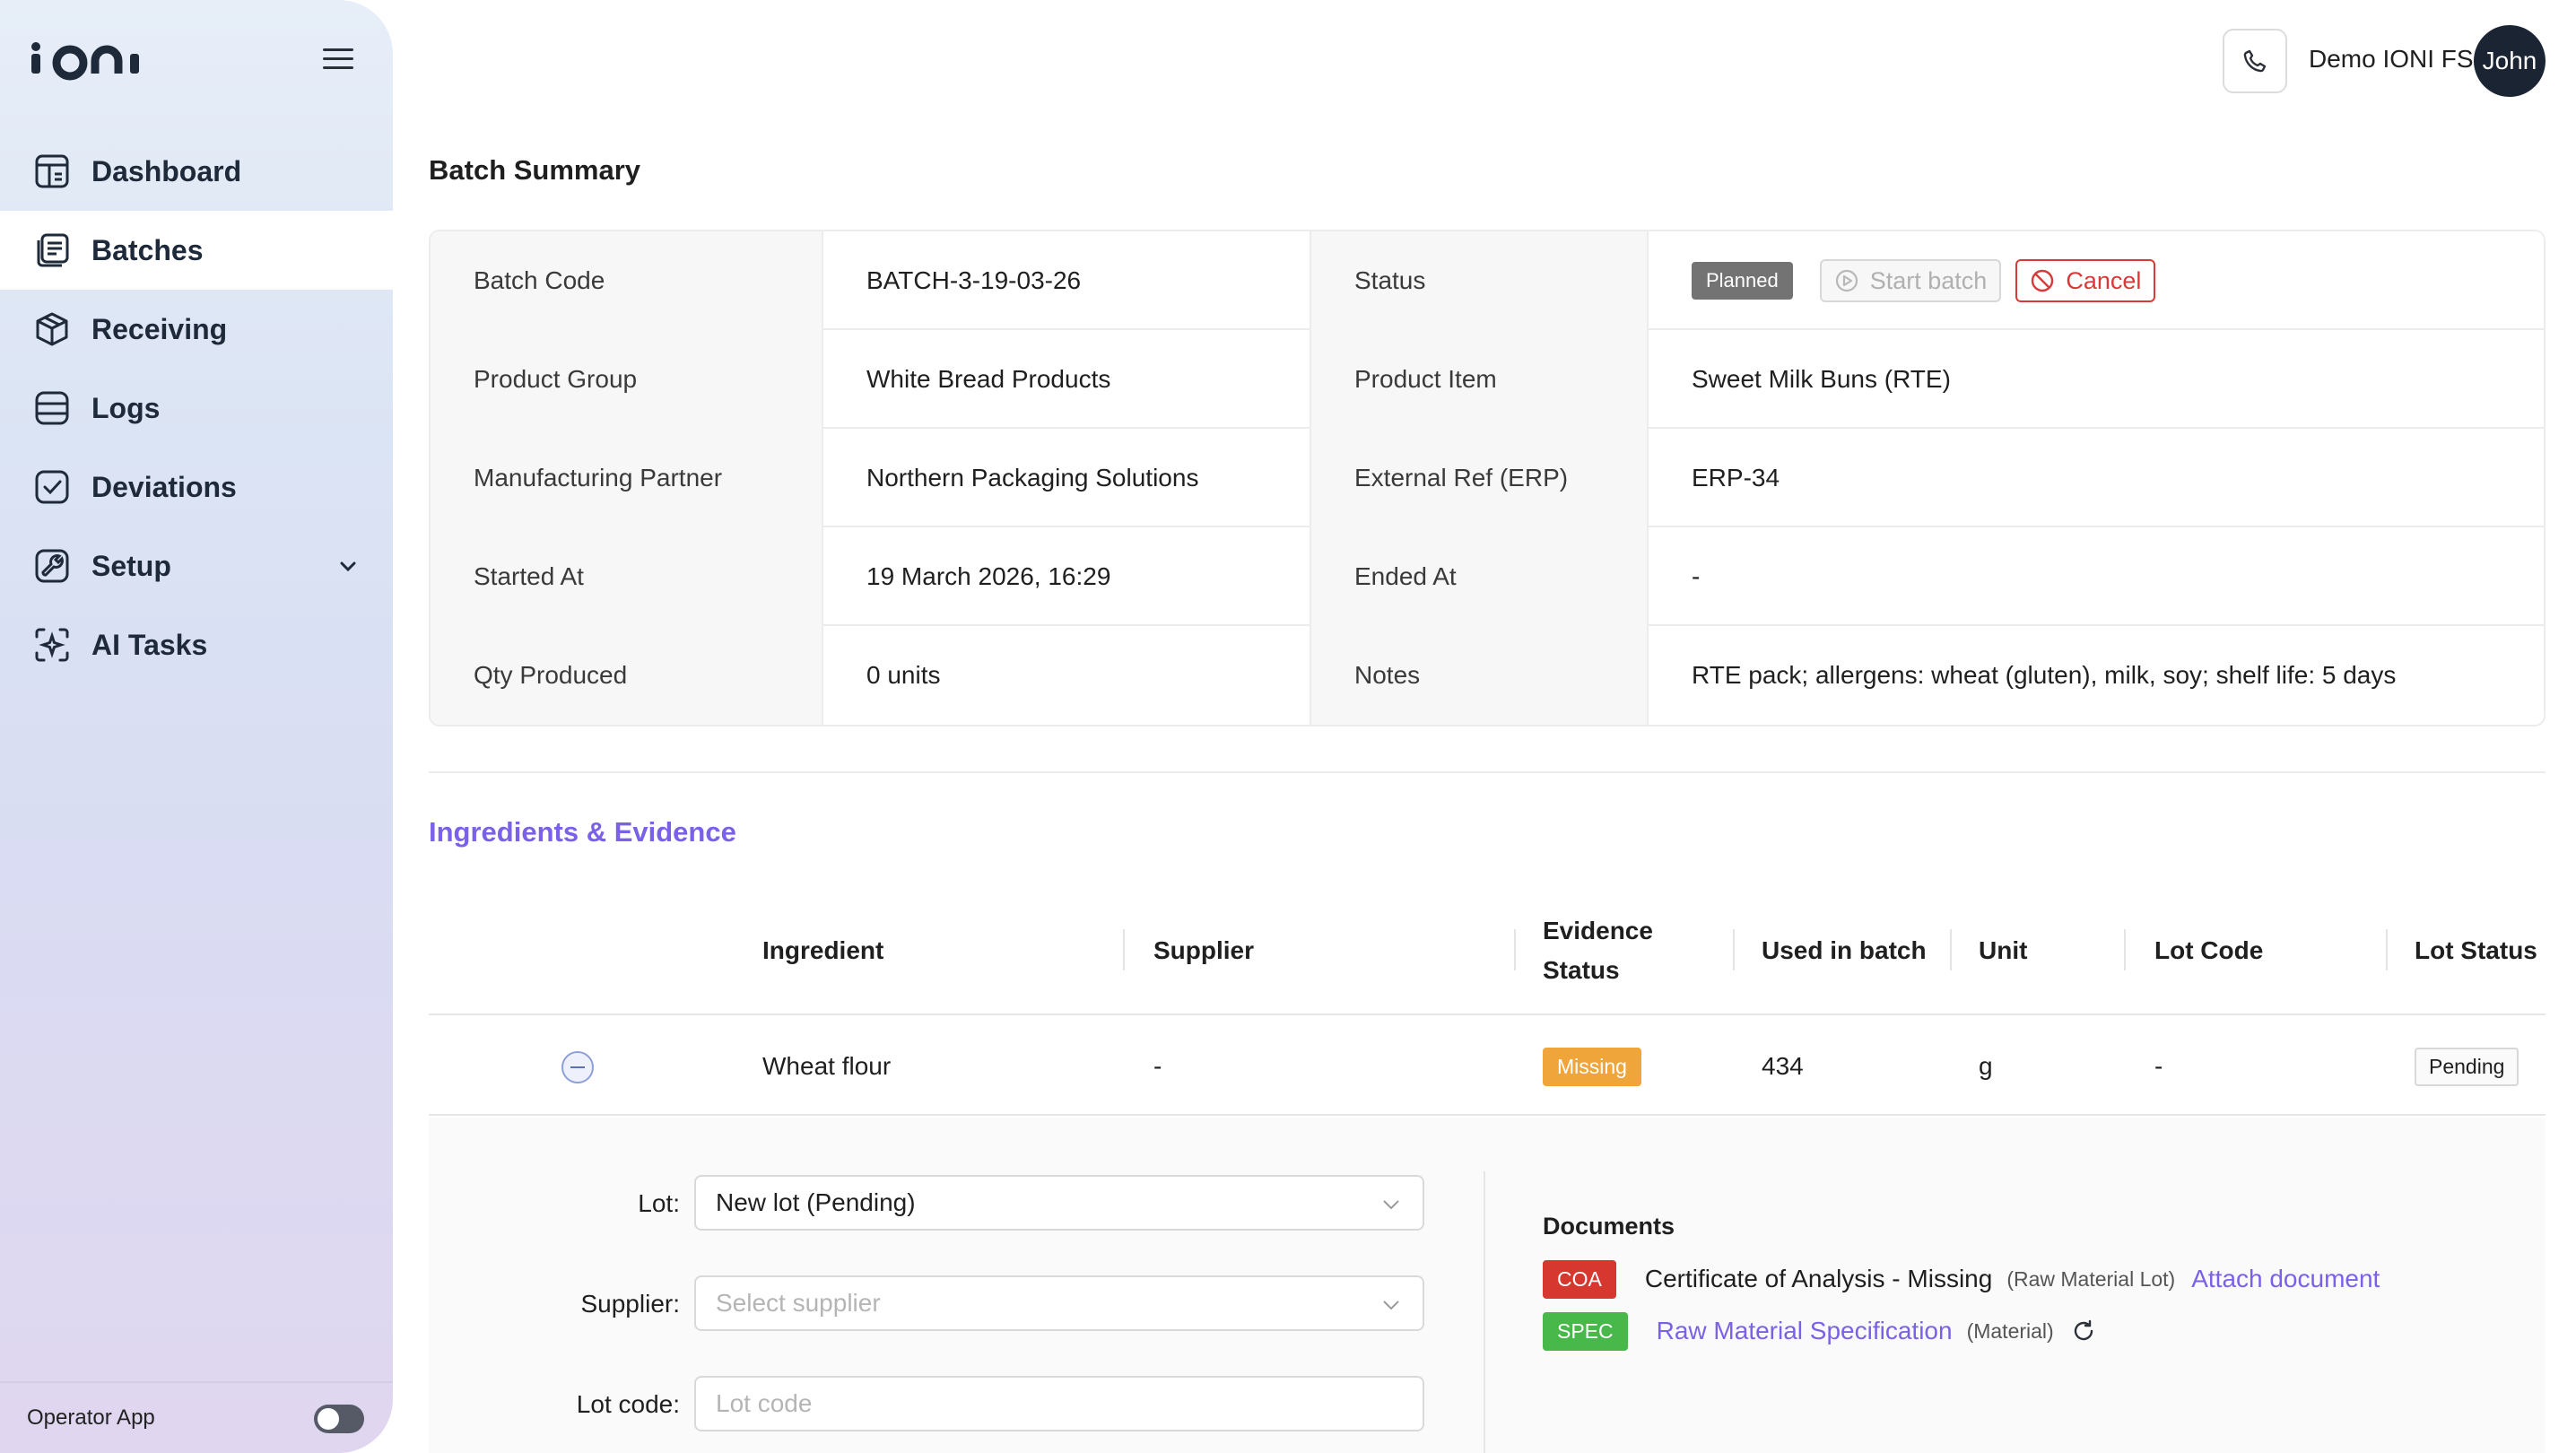 The image size is (2576, 1453). What do you see at coordinates (764, 1403) in the screenshot?
I see `lot-code-placeholder: Lot code` at bounding box center [764, 1403].